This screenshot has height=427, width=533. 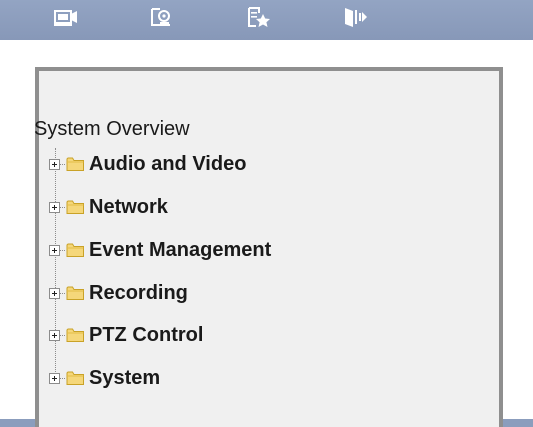 I want to click on logout-icon, so click(x=356, y=17).